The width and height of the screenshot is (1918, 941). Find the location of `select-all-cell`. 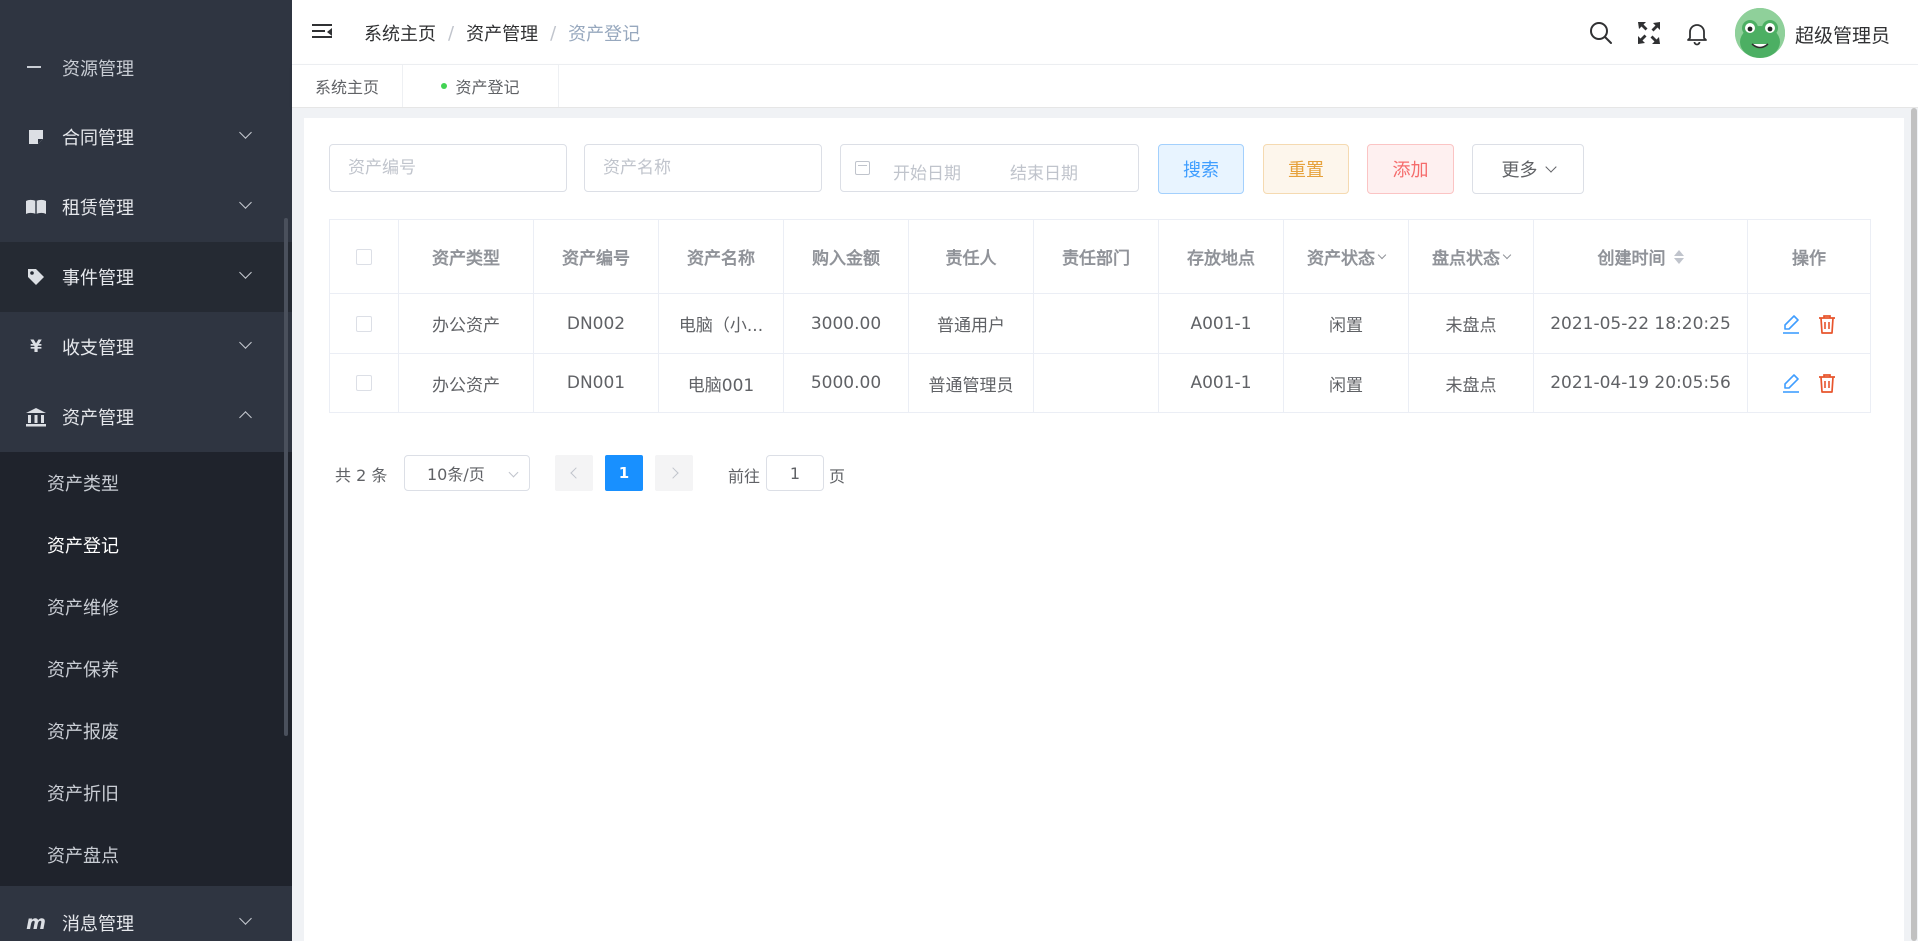

select-all-cell is located at coordinates (364, 257).